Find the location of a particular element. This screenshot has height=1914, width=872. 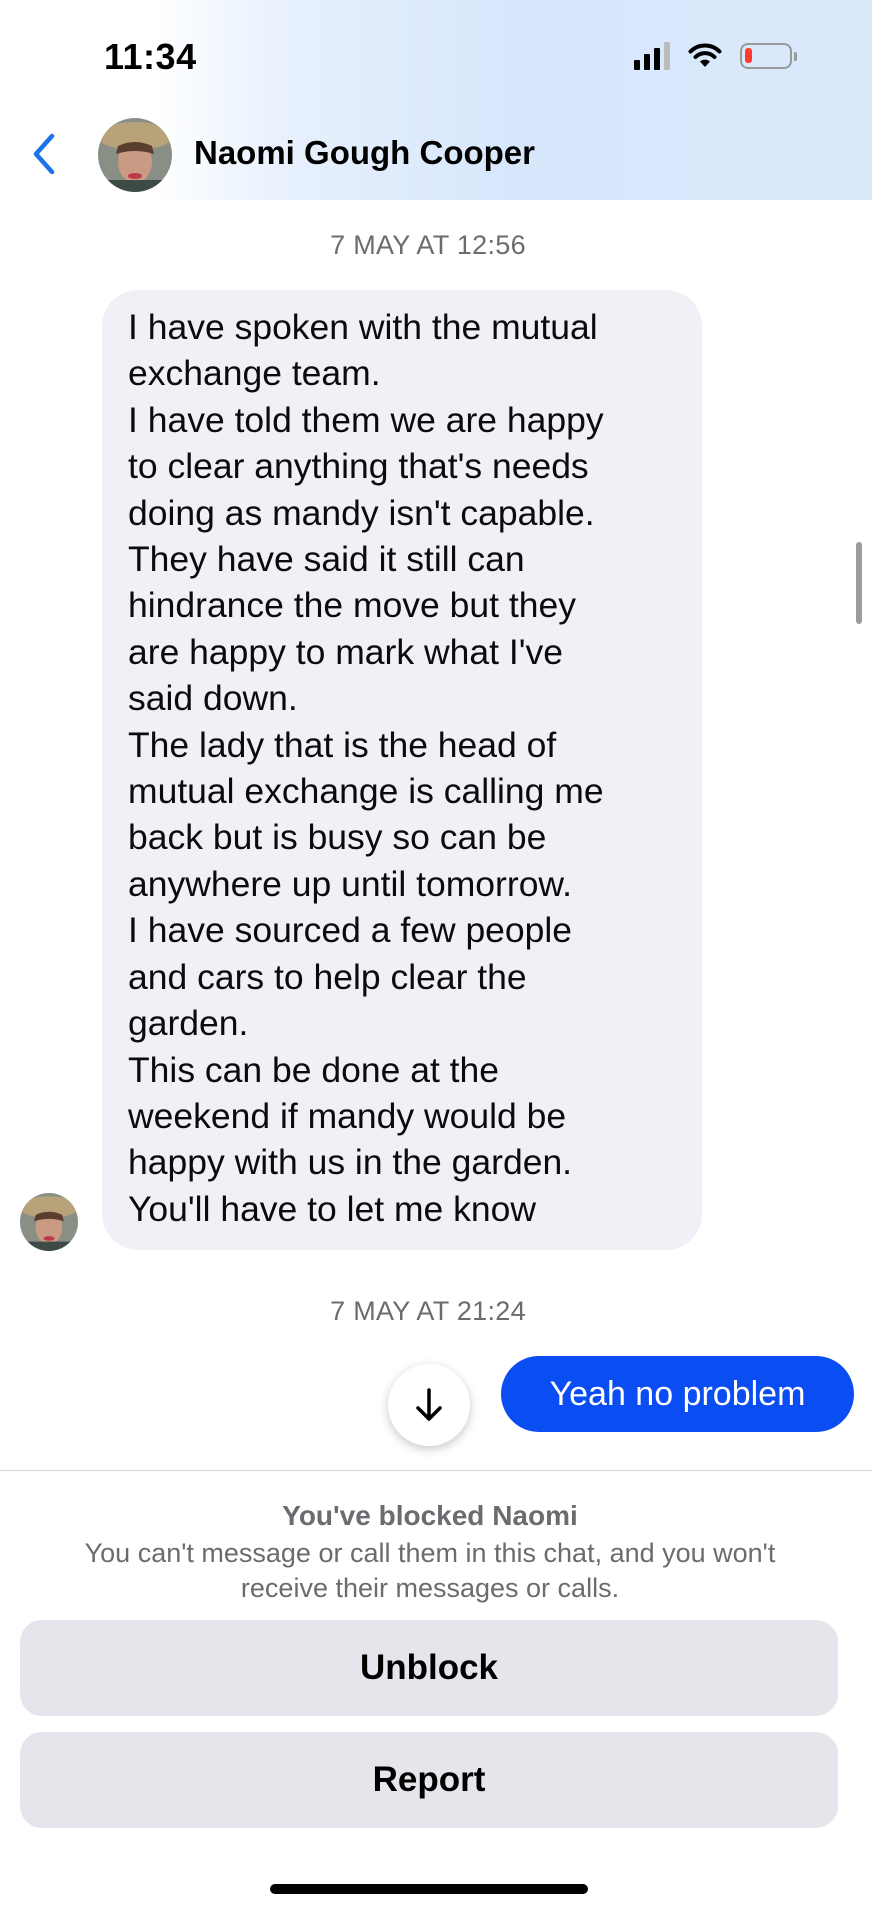

contact-avatar is located at coordinates (135, 155).